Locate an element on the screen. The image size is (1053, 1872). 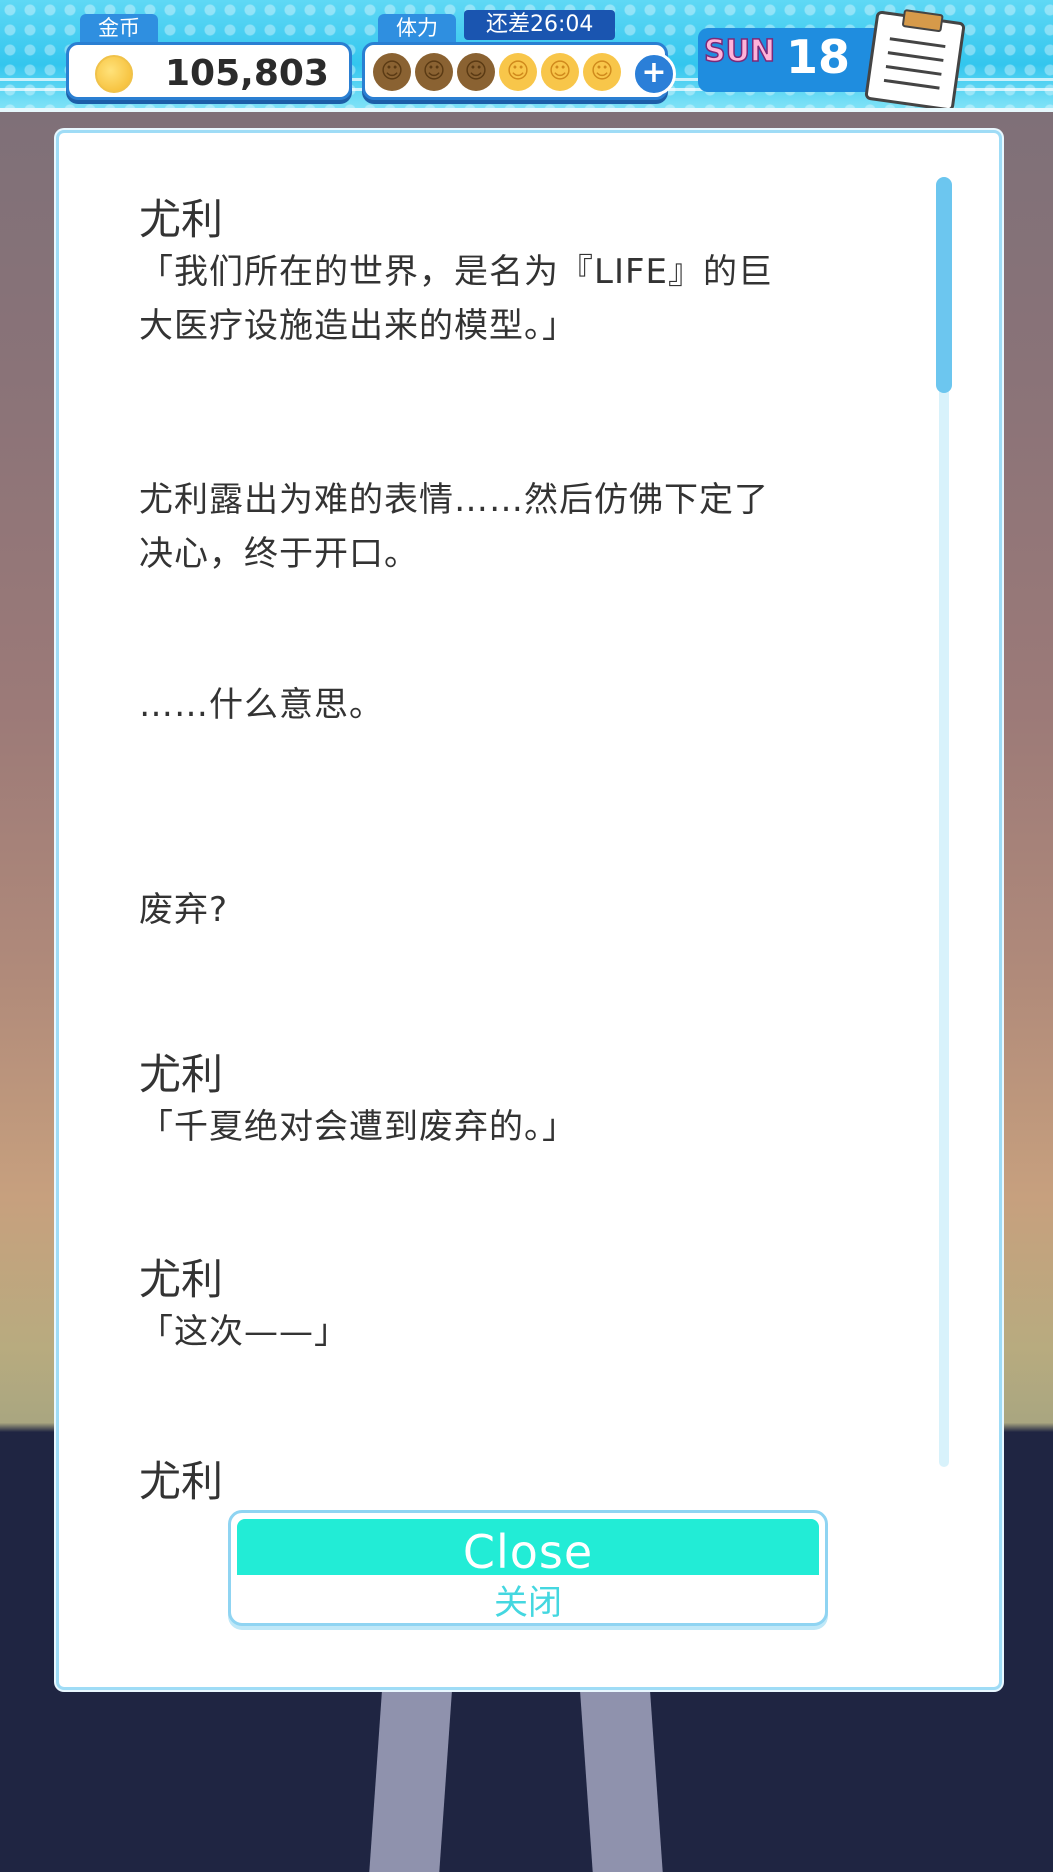
add-stamina-button: + is located at coordinates (654, 74).